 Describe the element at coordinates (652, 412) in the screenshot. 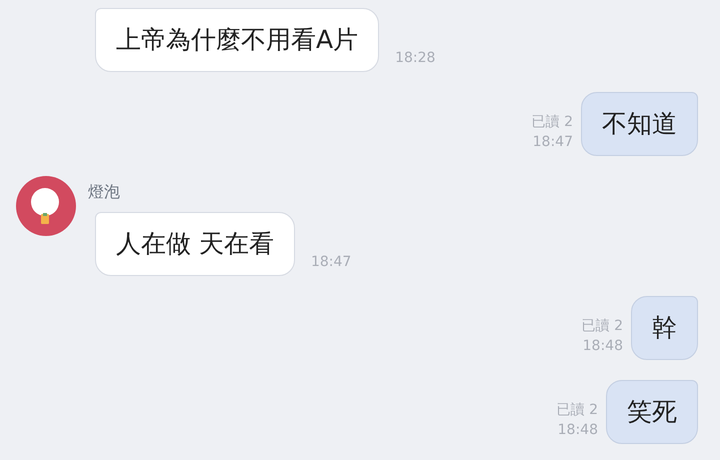

I see `message-bubble: 笑死` at that location.